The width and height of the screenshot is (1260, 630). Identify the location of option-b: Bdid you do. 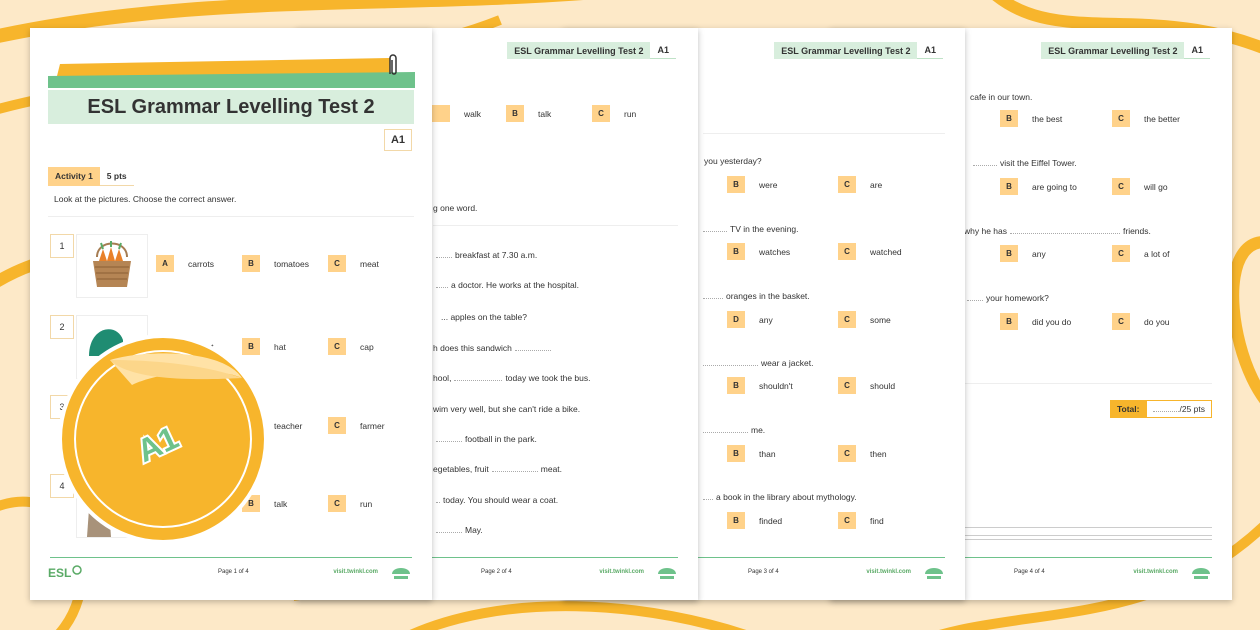
(1035, 321).